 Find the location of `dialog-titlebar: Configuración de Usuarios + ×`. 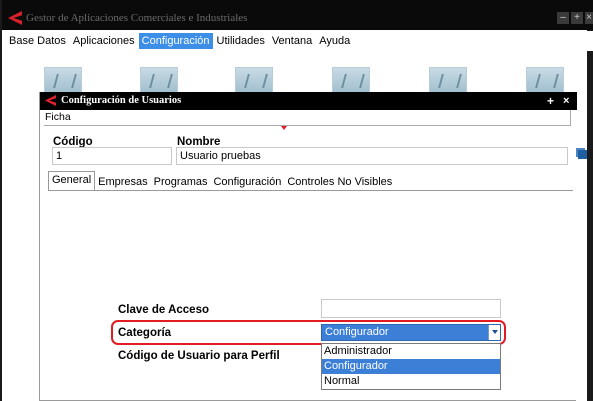

dialog-titlebar: Configuración de Usuarios + × is located at coordinates (308, 101).